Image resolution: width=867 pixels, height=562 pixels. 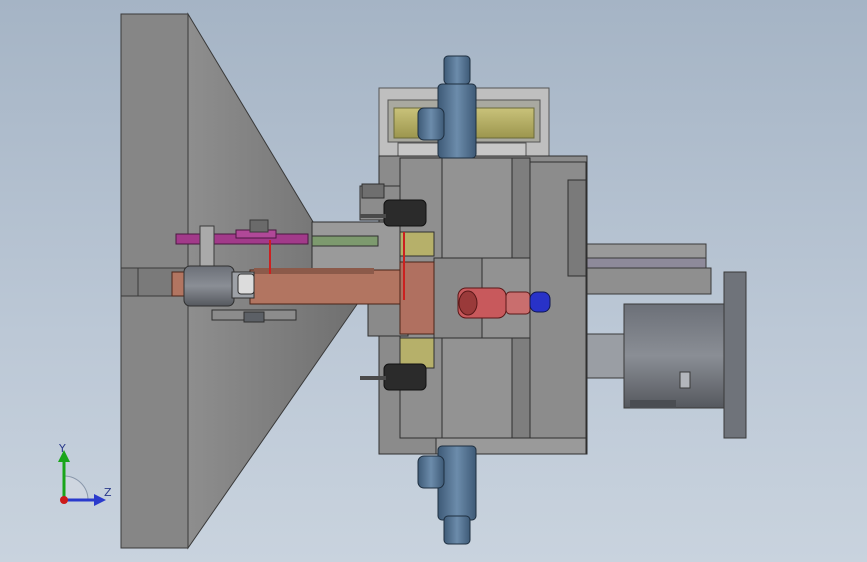 What do you see at coordinates (648, 269) in the screenshot?
I see `guide-rails` at bounding box center [648, 269].